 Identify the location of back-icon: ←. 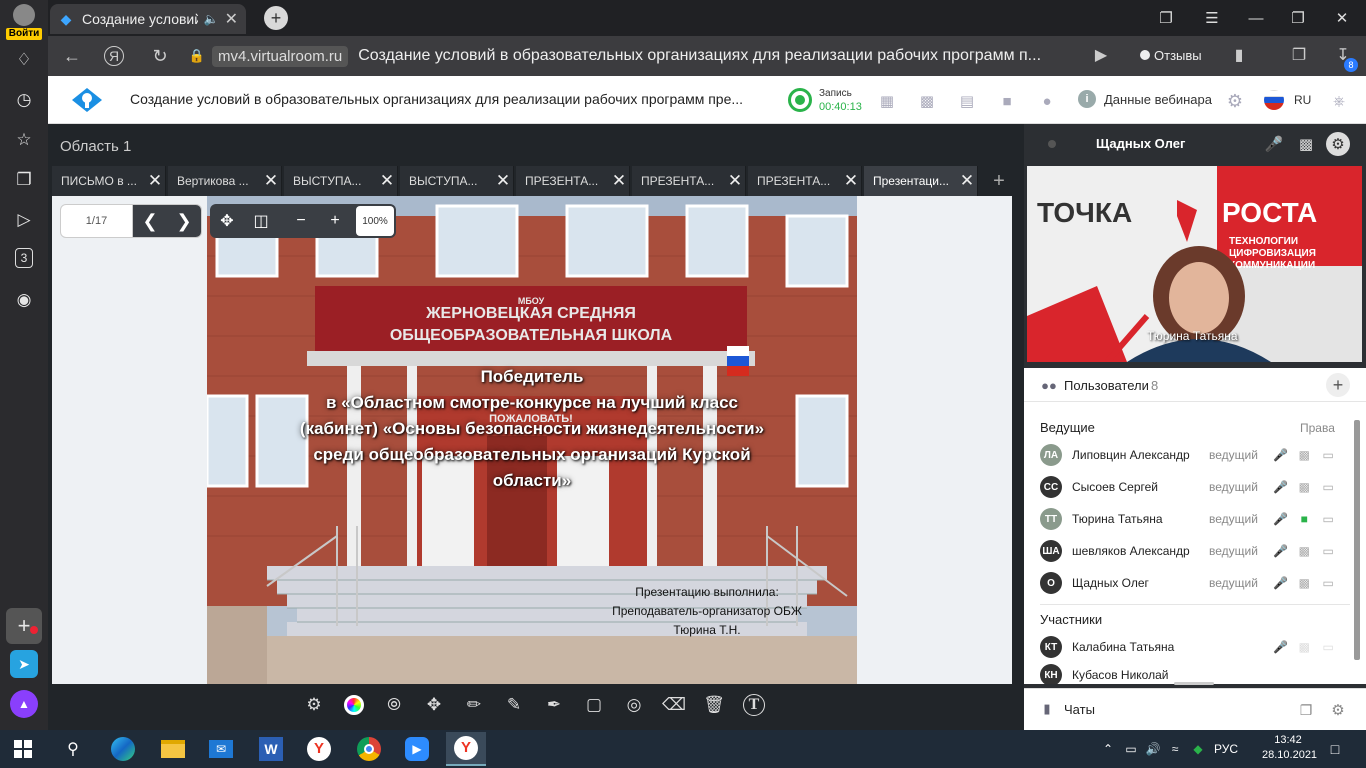
(72, 56).